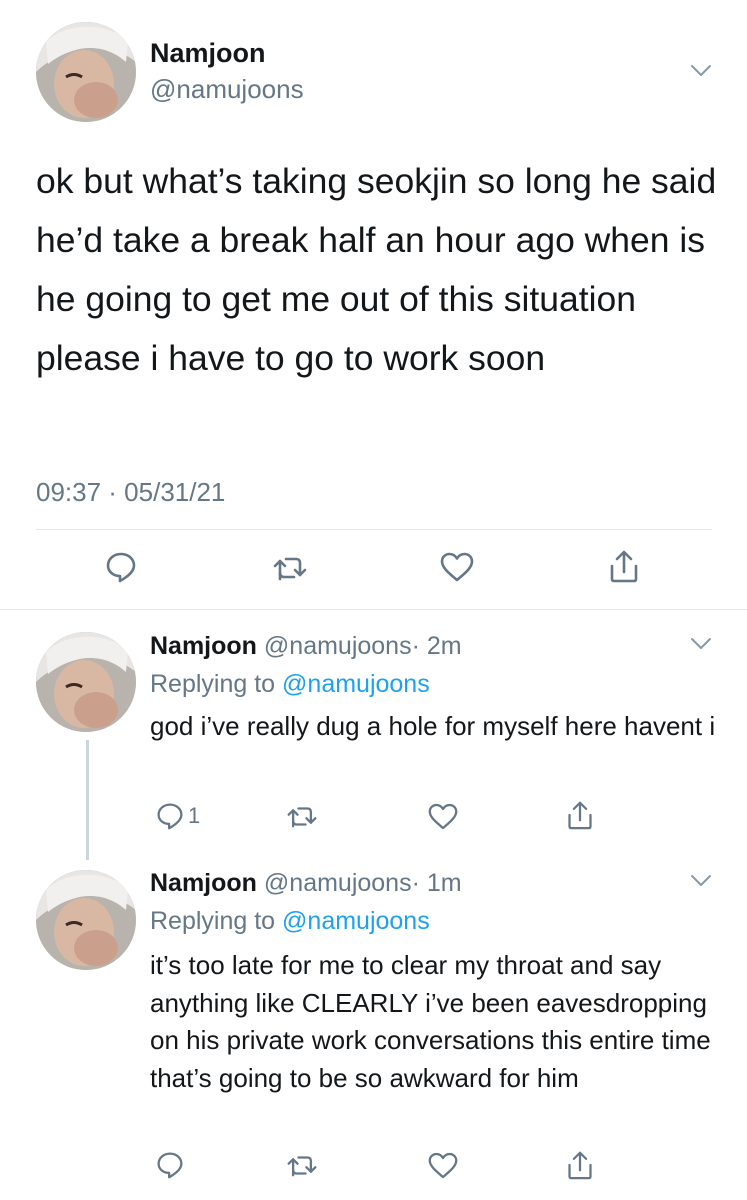  What do you see at coordinates (86, 72) in the screenshot?
I see `main-avatar` at bounding box center [86, 72].